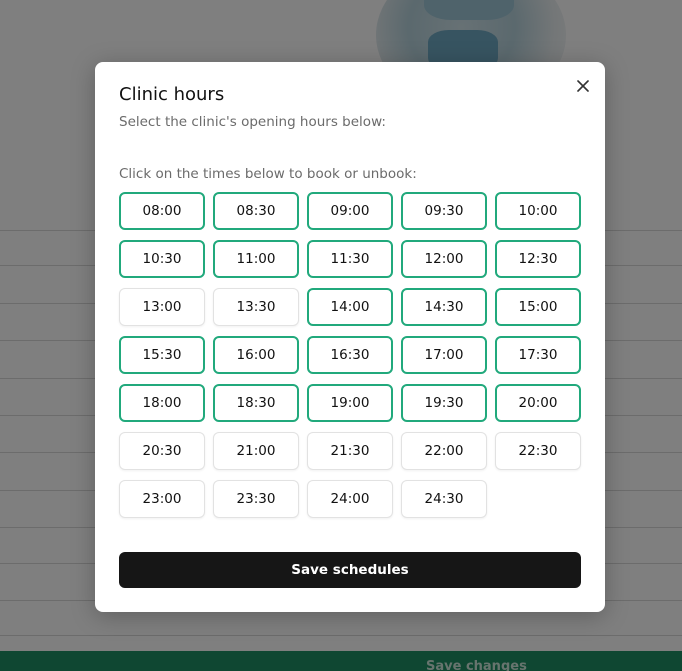  What do you see at coordinates (252, 122) in the screenshot?
I see `modal-subtitle: Select the clinic's opening hours below:` at bounding box center [252, 122].